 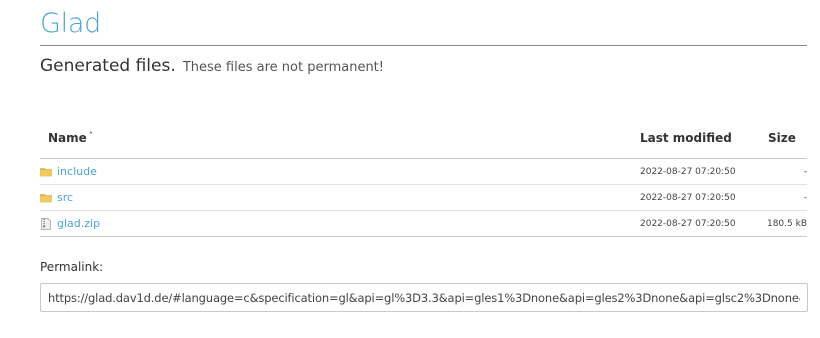 I want to click on column-header-name: Name ˄, so click(x=70, y=138).